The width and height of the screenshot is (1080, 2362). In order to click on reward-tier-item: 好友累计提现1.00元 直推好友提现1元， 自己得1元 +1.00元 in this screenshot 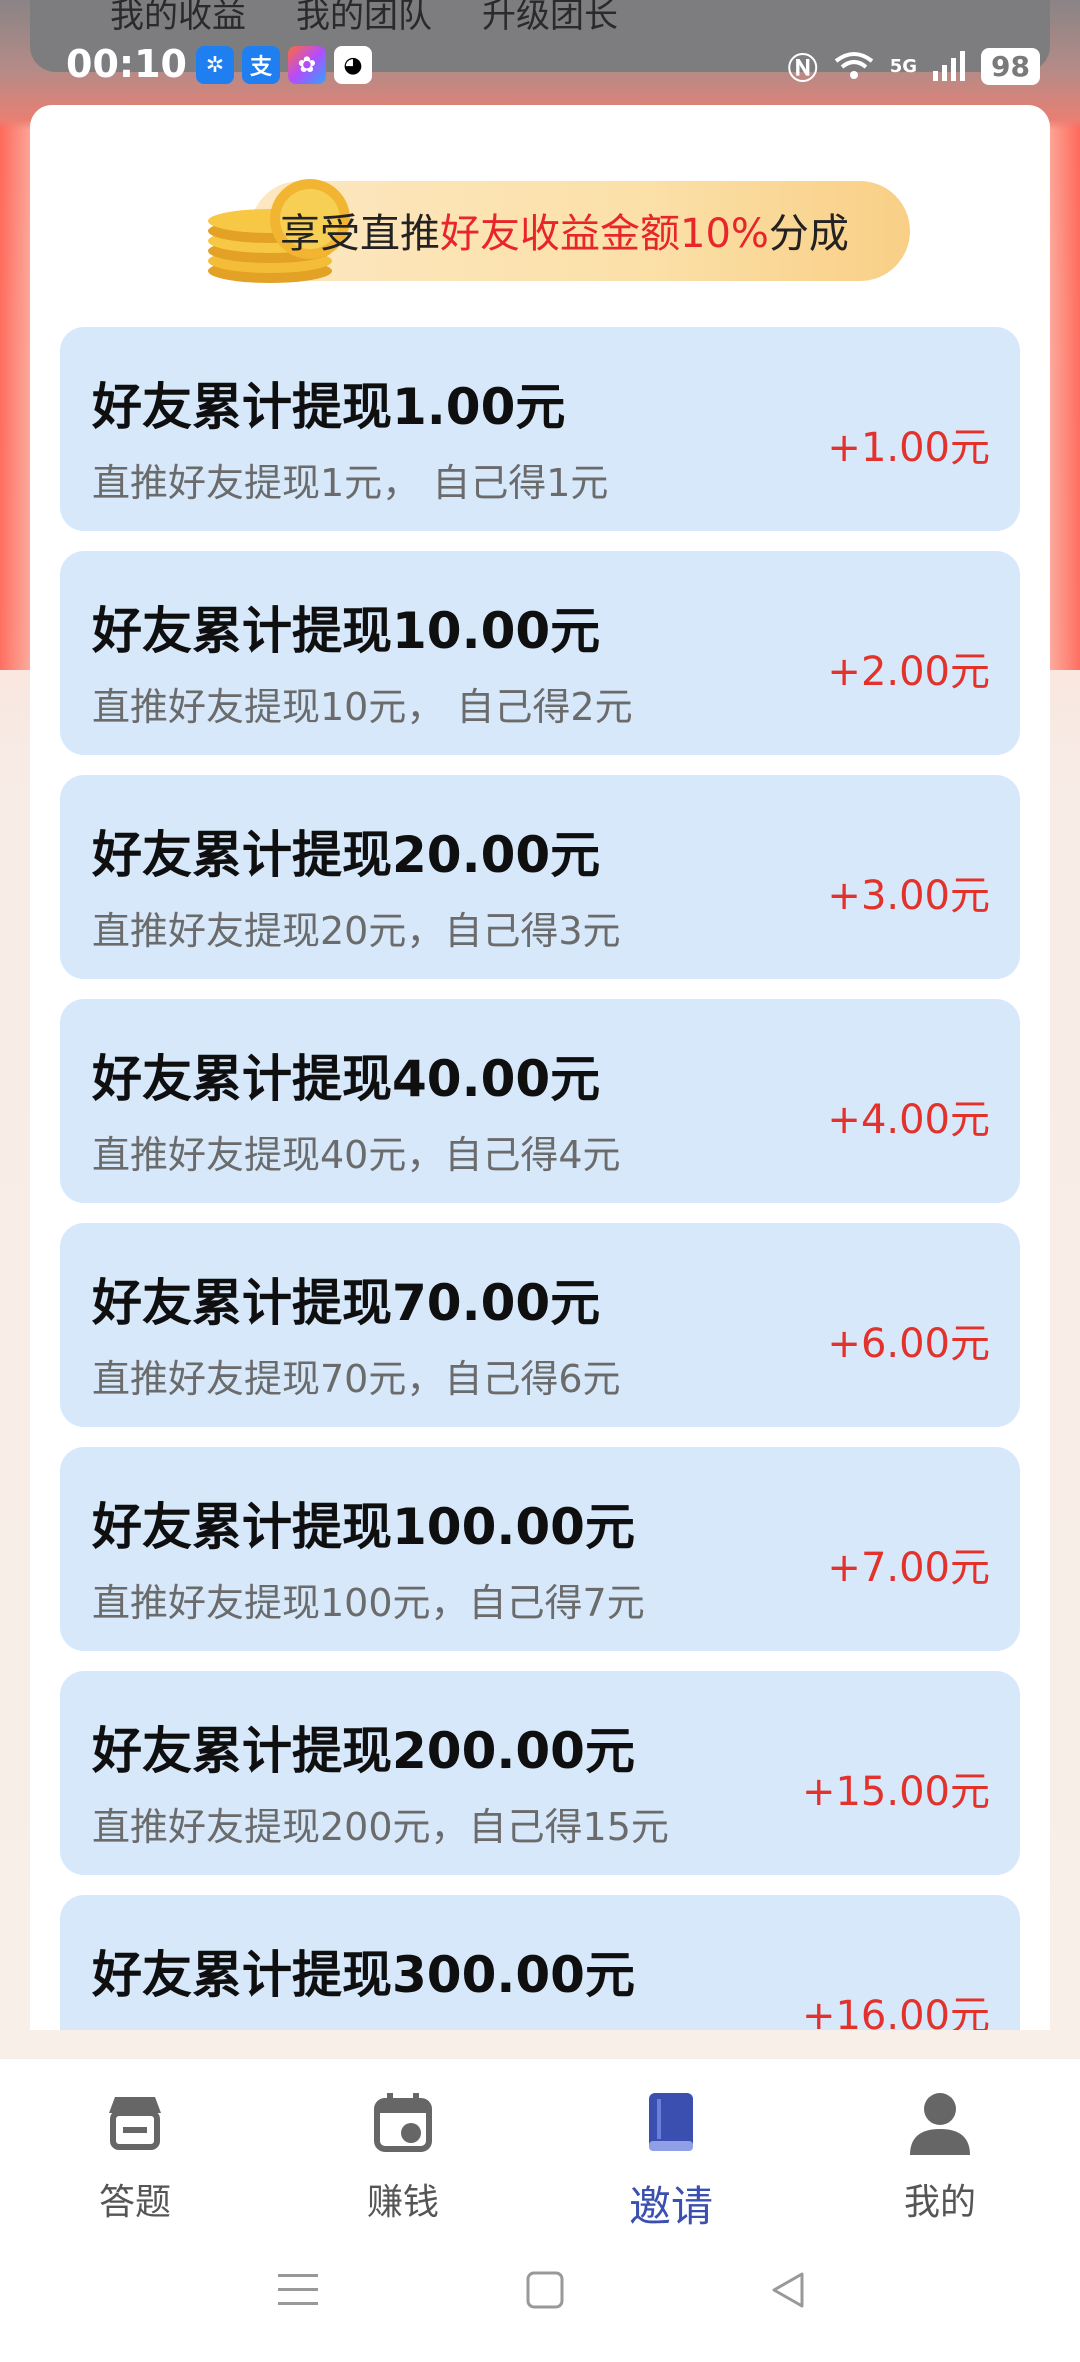, I will do `click(540, 429)`.